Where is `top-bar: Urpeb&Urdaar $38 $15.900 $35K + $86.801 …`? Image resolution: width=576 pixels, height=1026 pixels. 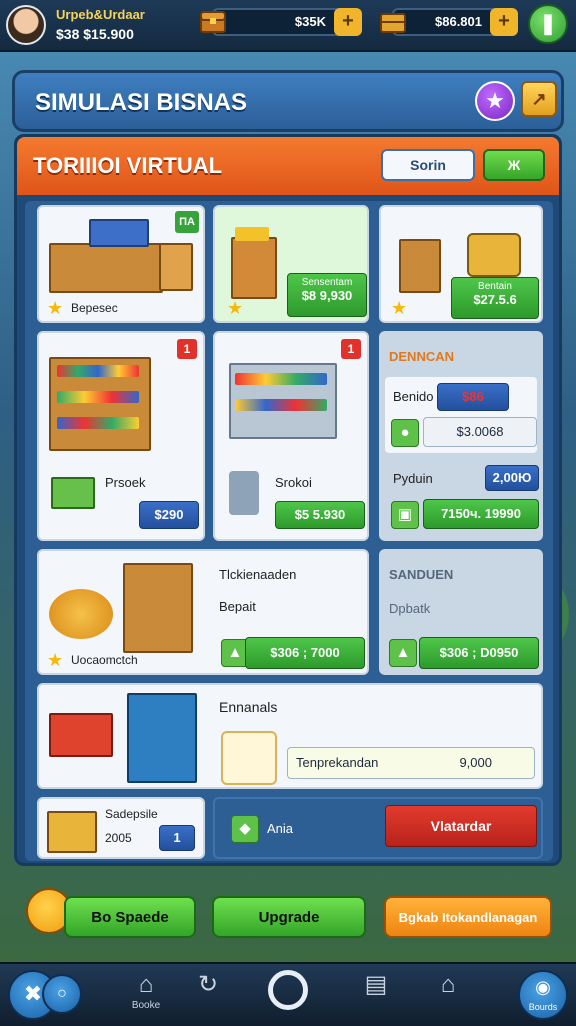
top-bar: Urpeb&Urdaar $38 $15.900 $35K + $86.801 … is located at coordinates (288, 26).